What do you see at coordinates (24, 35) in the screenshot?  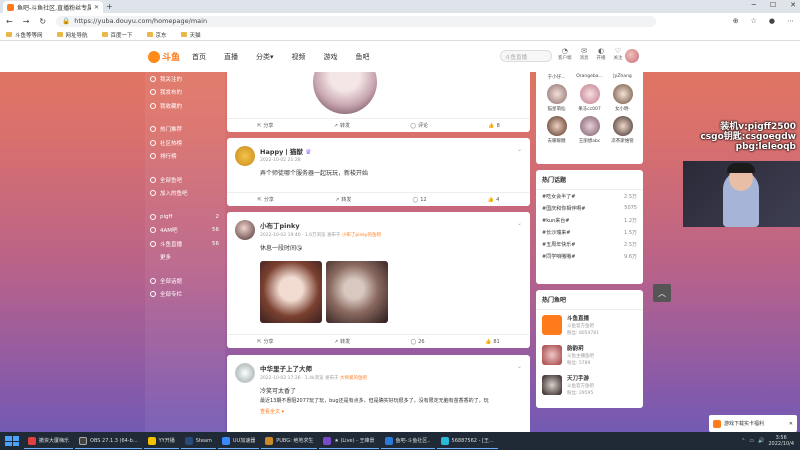 I see `bookmark-item: 斗鱼等等网` at bounding box center [24, 35].